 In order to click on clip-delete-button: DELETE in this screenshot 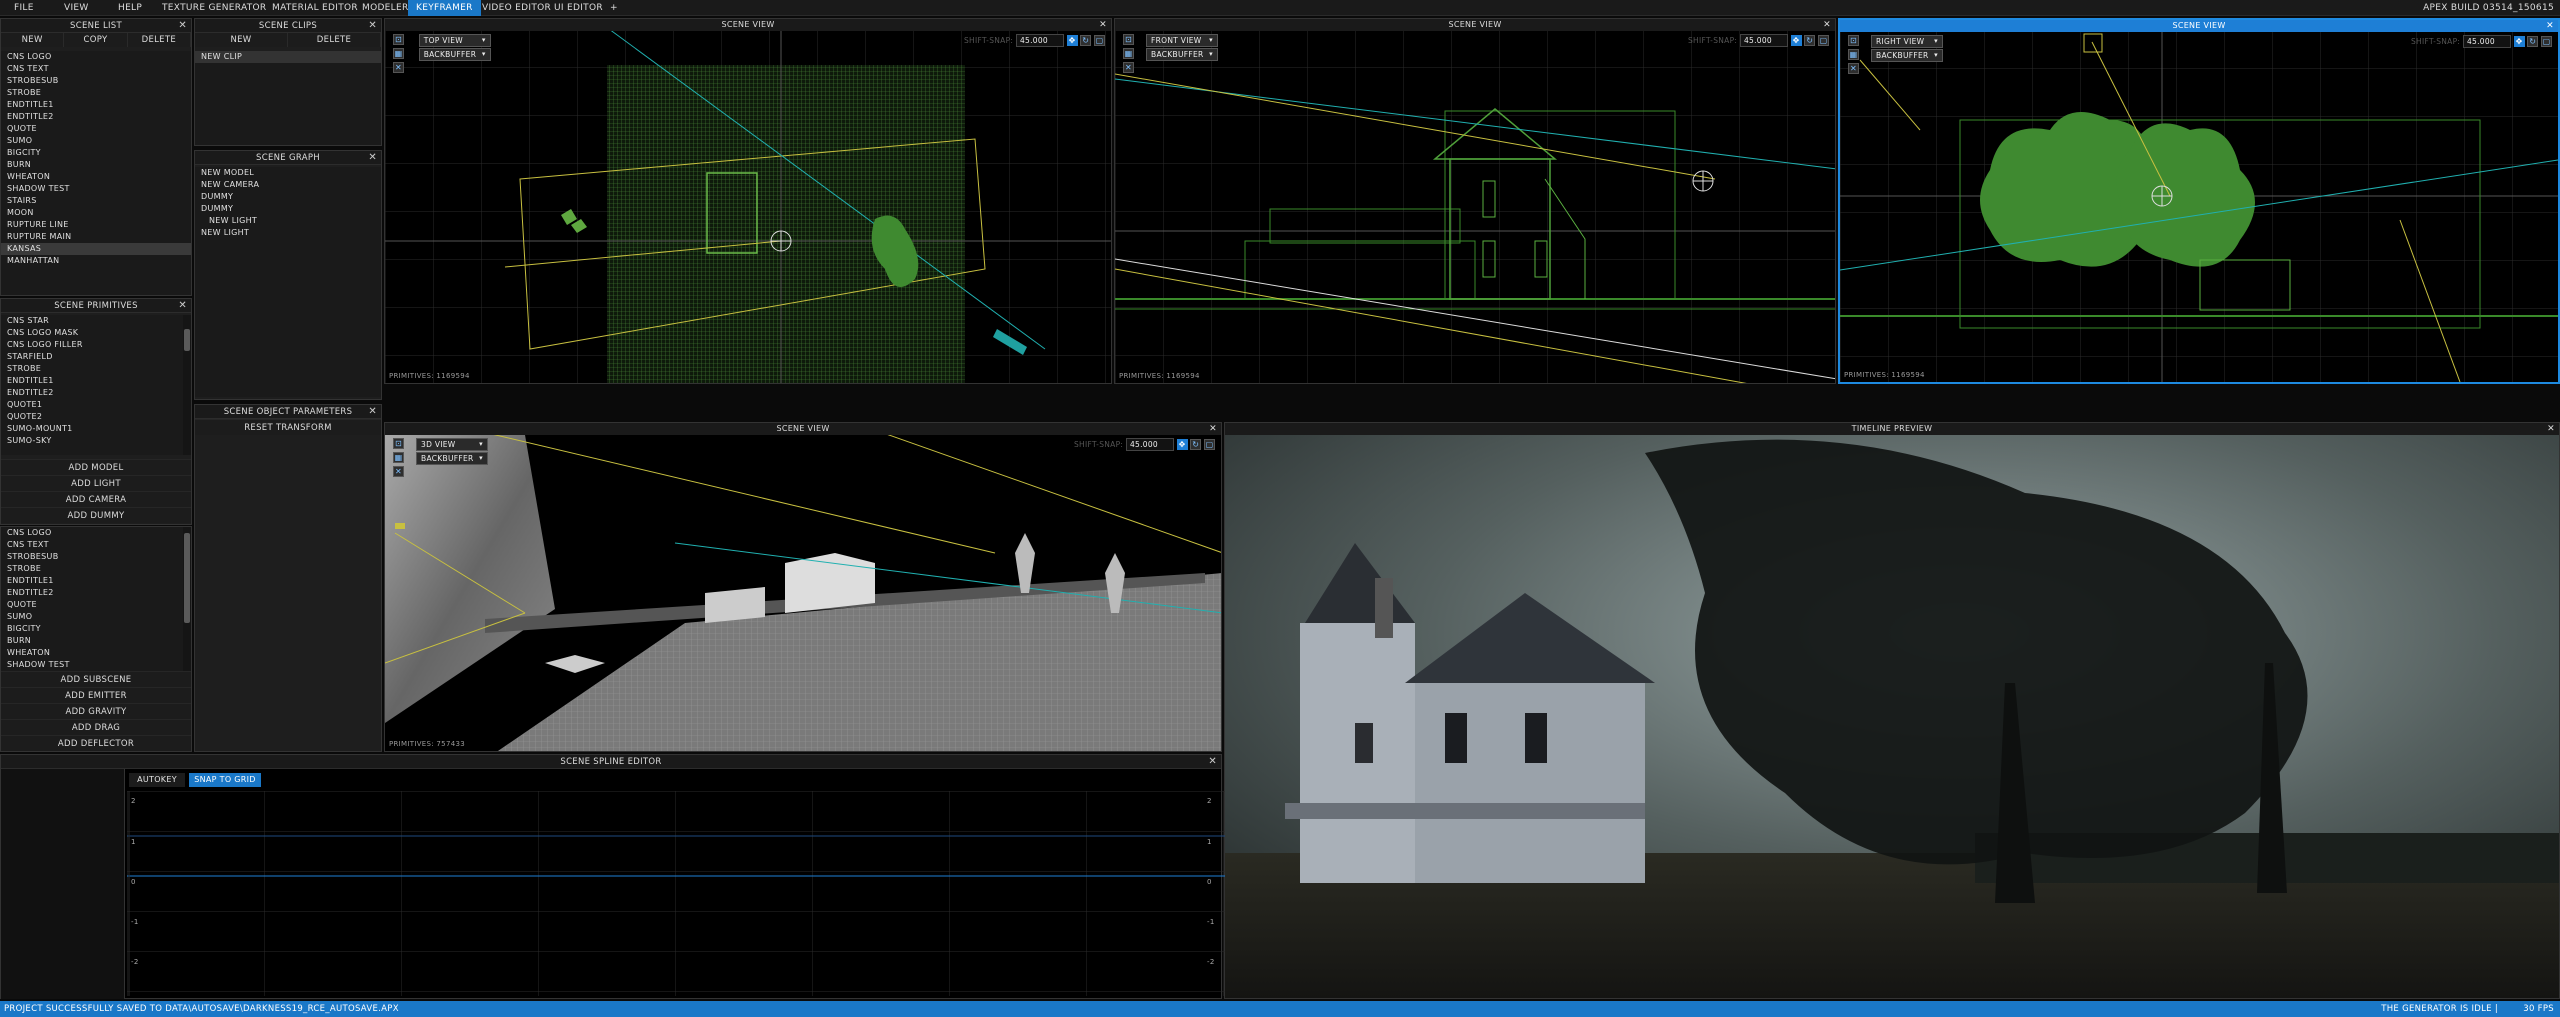, I will do `click(334, 40)`.